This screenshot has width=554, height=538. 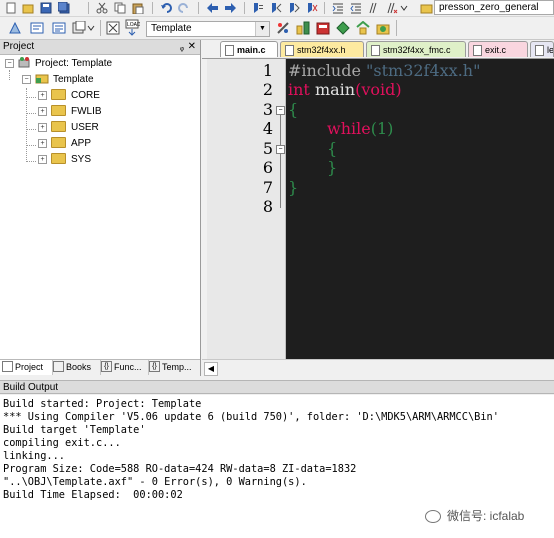 What do you see at coordinates (293, 187) in the screenshot?
I see `code-line-7: }` at bounding box center [293, 187].